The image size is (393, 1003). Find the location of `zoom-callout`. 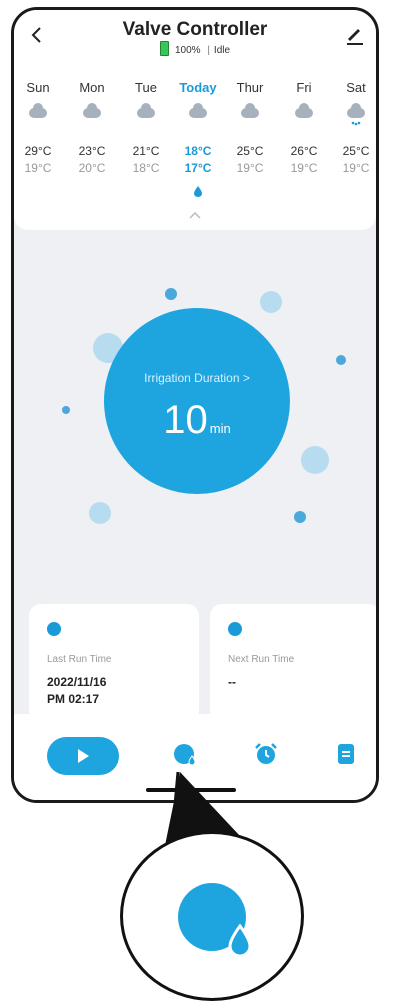

zoom-callout is located at coordinates (212, 916).